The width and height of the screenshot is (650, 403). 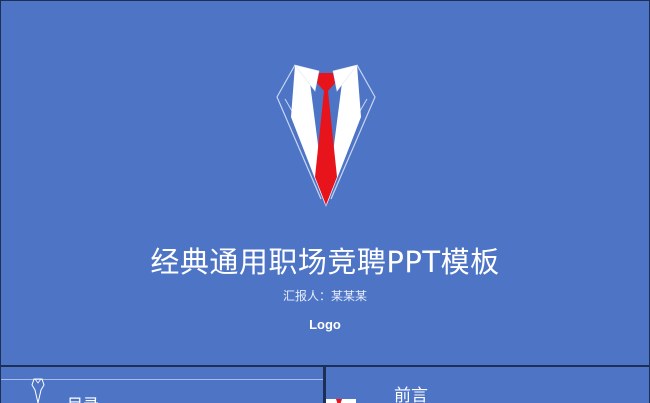 I want to click on thumbnail-label: 前言, so click(x=411, y=394).